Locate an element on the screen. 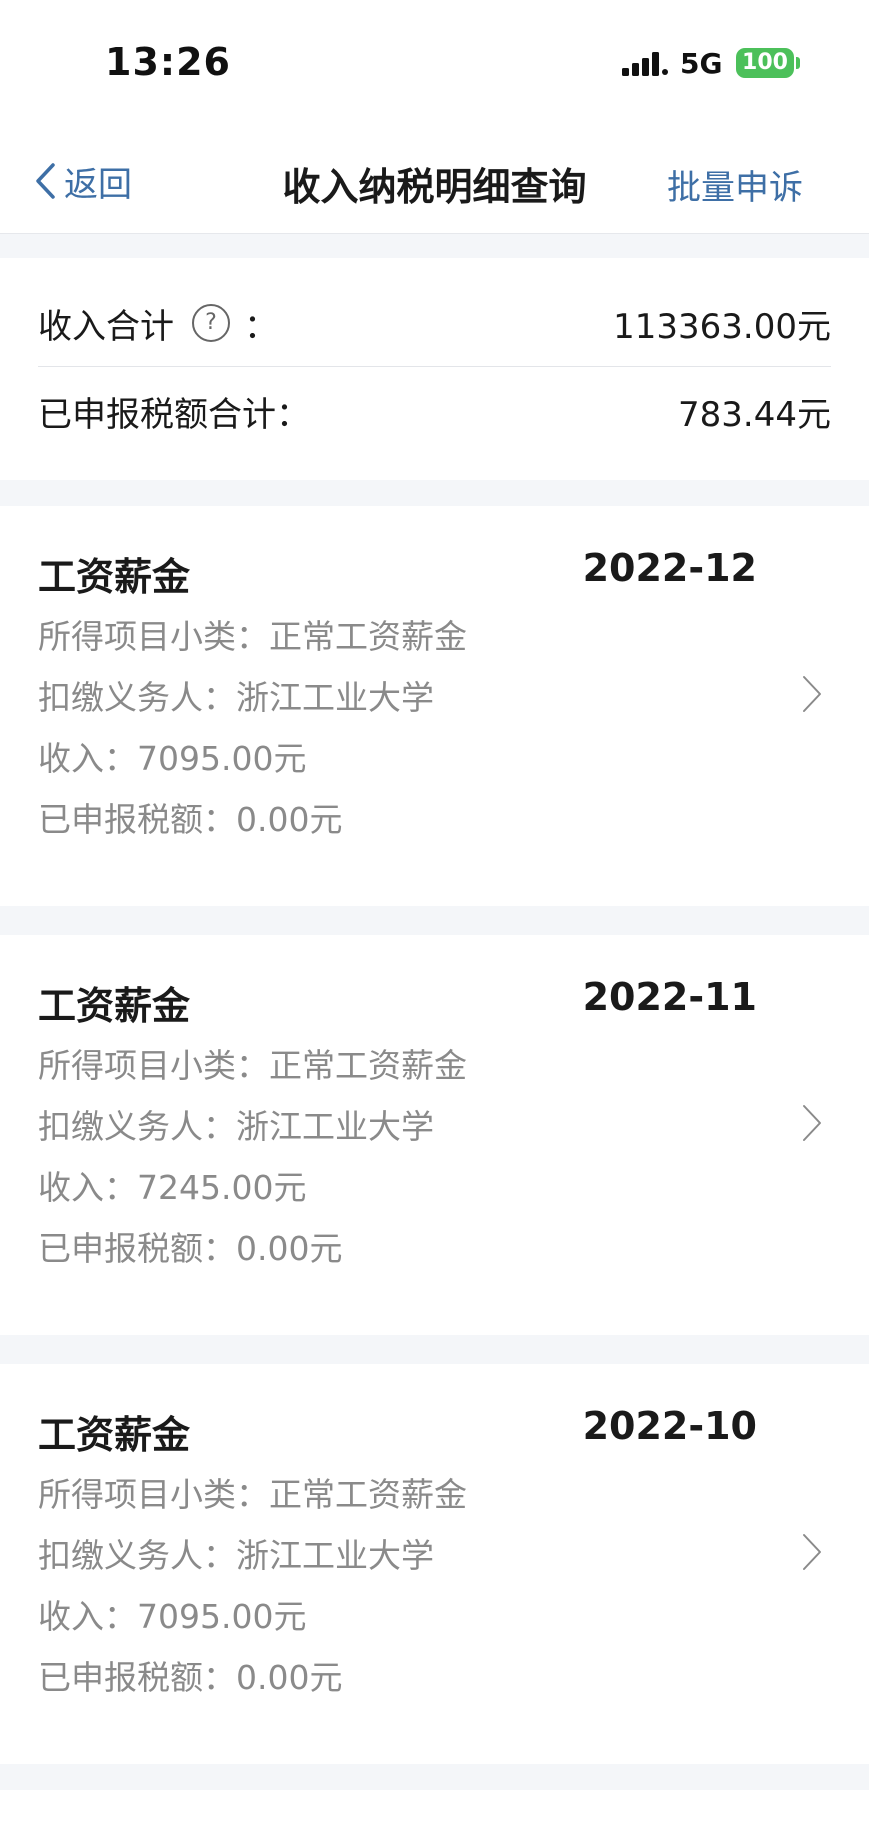 The image size is (869, 1827). income-total-label-group: 收入合计 ? ： is located at coordinates (158, 323).